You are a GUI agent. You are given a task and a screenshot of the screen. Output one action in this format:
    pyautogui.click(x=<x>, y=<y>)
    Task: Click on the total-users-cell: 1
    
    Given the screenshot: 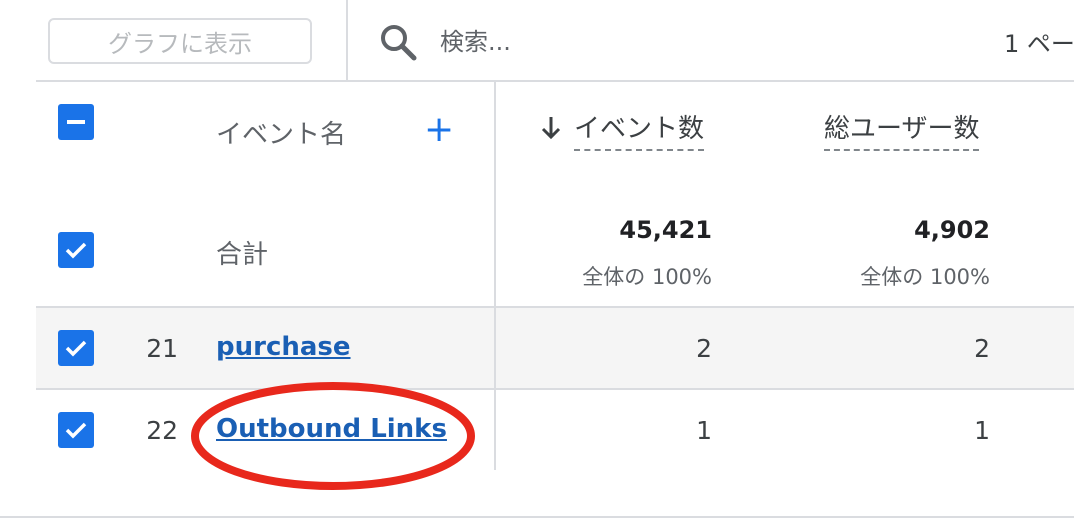 What is the action you would take?
    pyautogui.click(x=982, y=430)
    